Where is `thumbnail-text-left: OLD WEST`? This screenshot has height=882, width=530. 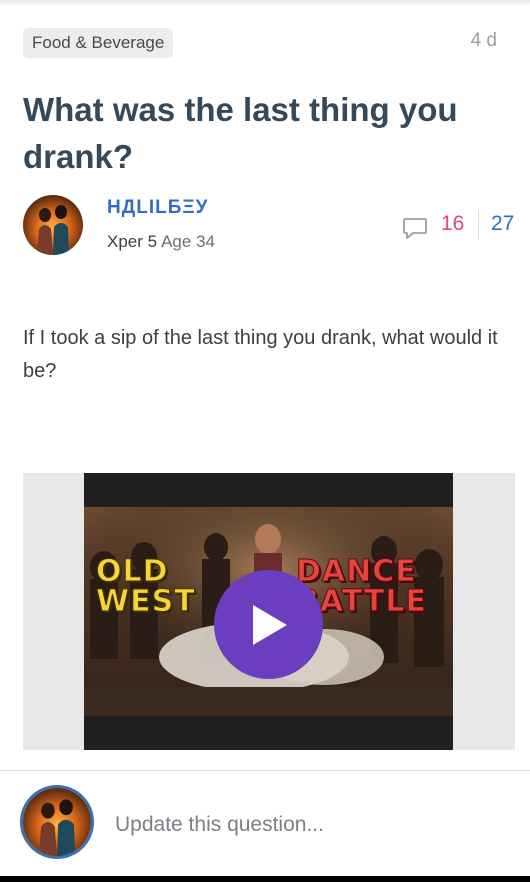
thumbnail-text-left: OLD WEST is located at coordinates (146, 586).